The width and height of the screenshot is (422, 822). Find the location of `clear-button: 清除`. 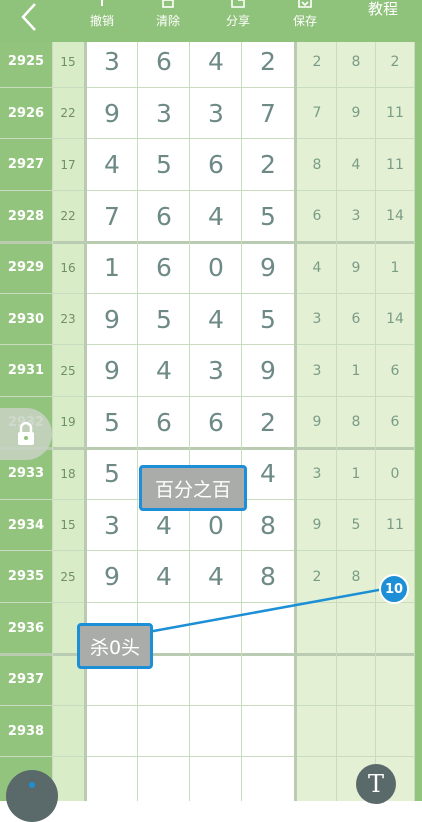

clear-button: 清除 is located at coordinates (168, 21).